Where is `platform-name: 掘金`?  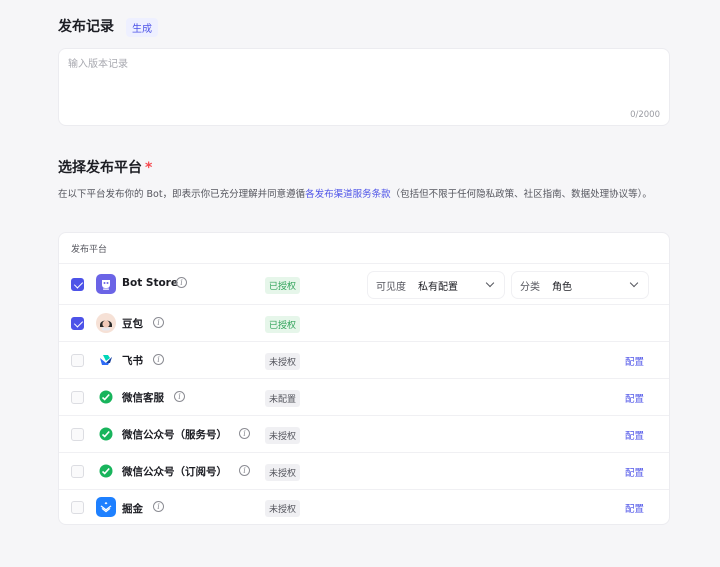 platform-name: 掘金 is located at coordinates (132, 509).